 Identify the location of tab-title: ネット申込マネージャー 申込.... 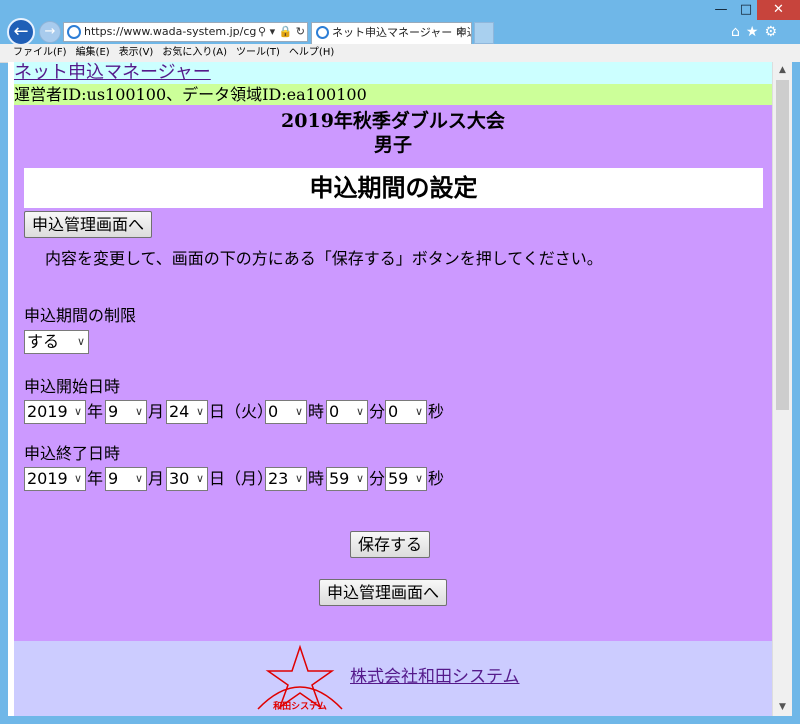
(401, 32).